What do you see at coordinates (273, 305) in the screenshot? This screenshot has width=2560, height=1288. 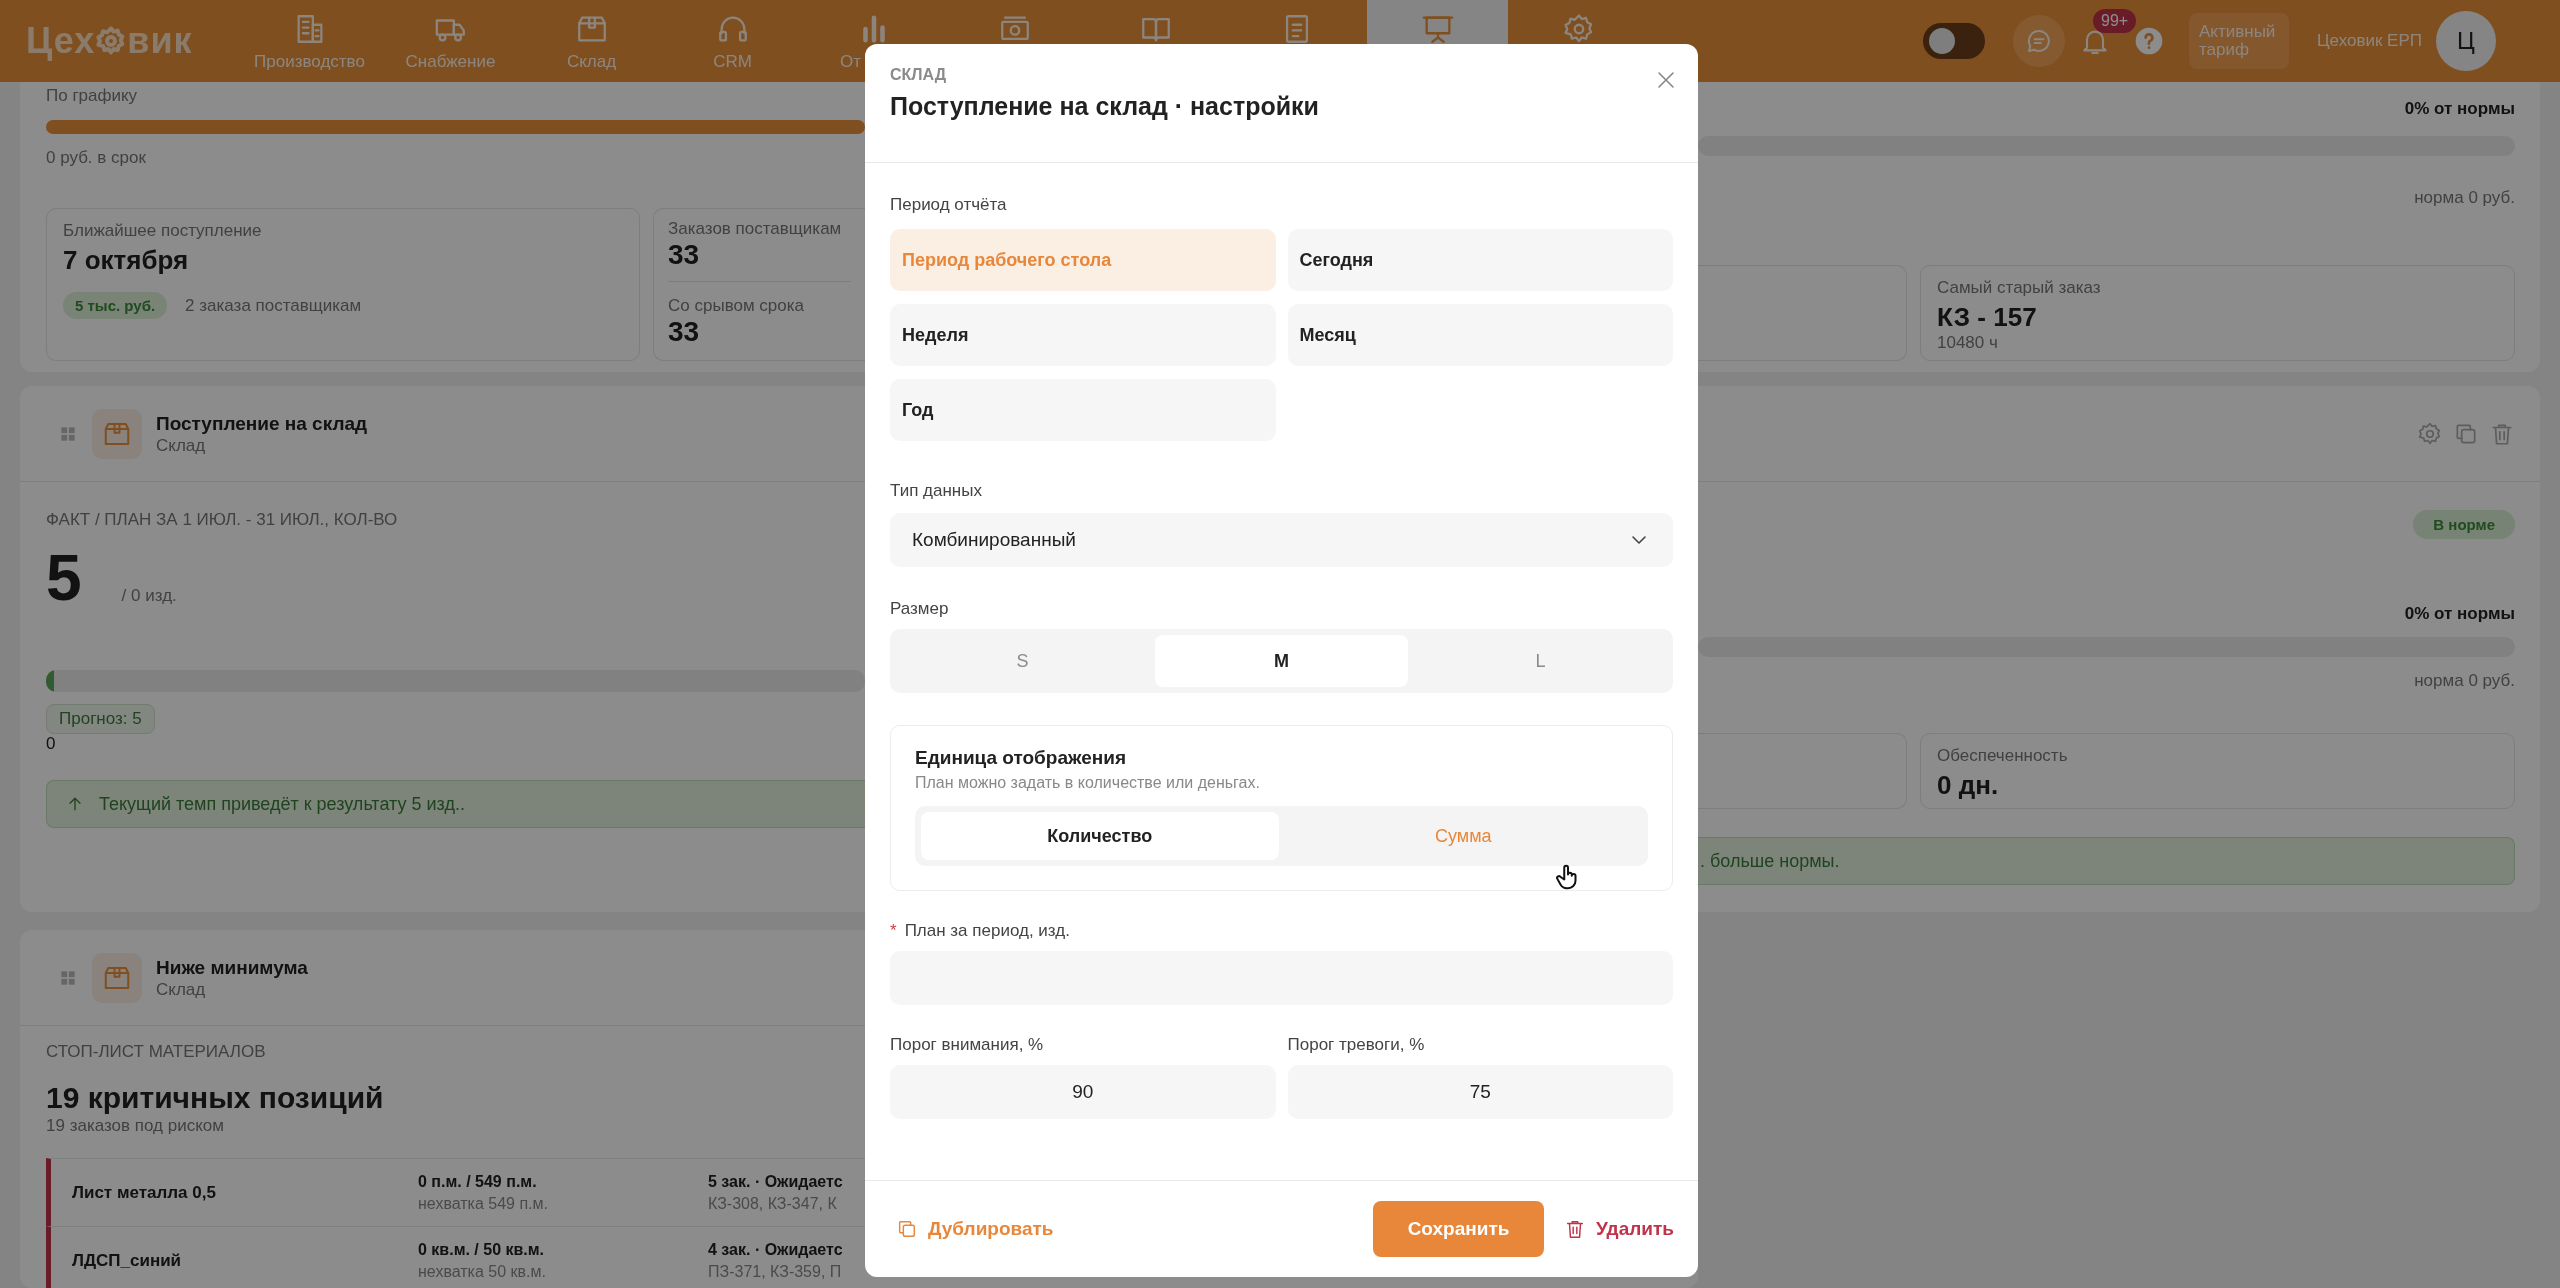 I see `card-note: 2 заказа поставщикам` at bounding box center [273, 305].